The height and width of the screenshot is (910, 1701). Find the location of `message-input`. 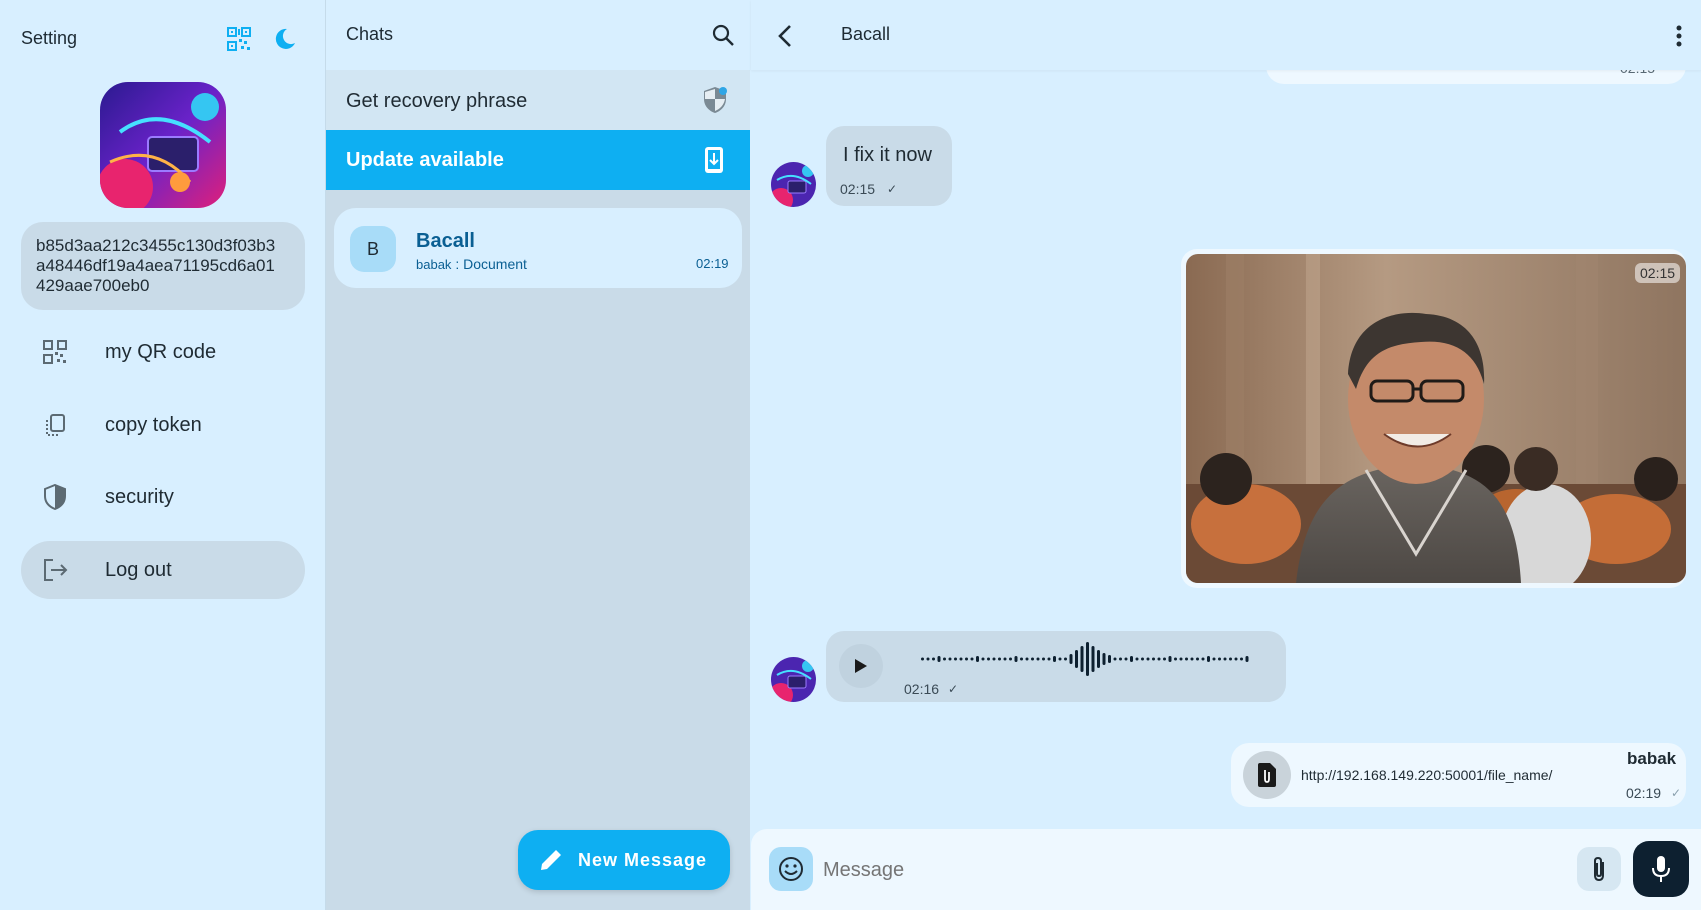

message-input is located at coordinates (1123, 870).